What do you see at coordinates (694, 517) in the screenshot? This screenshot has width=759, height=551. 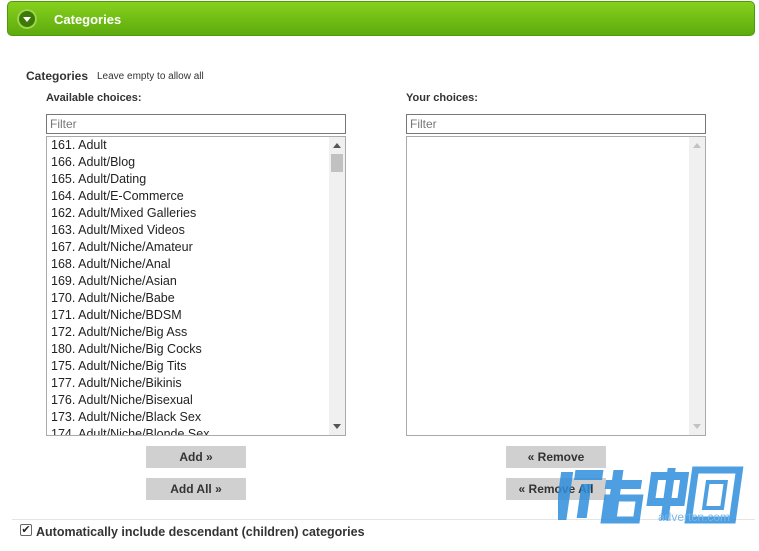 I see `watermark-url: advertcn.com` at bounding box center [694, 517].